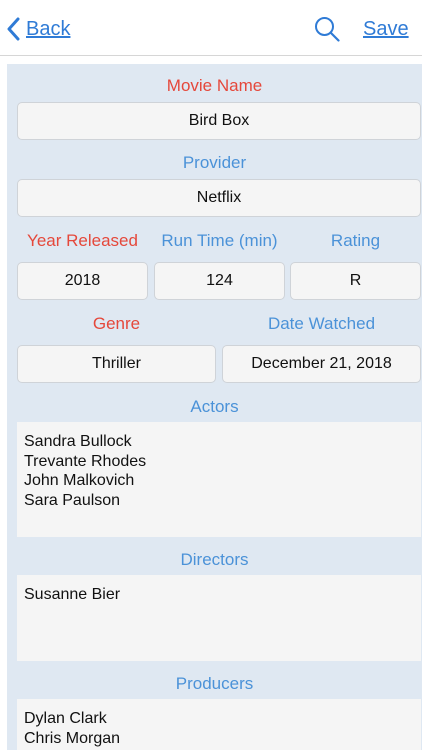  Describe the element at coordinates (116, 364) in the screenshot. I see `genre-field: Thriller` at that location.